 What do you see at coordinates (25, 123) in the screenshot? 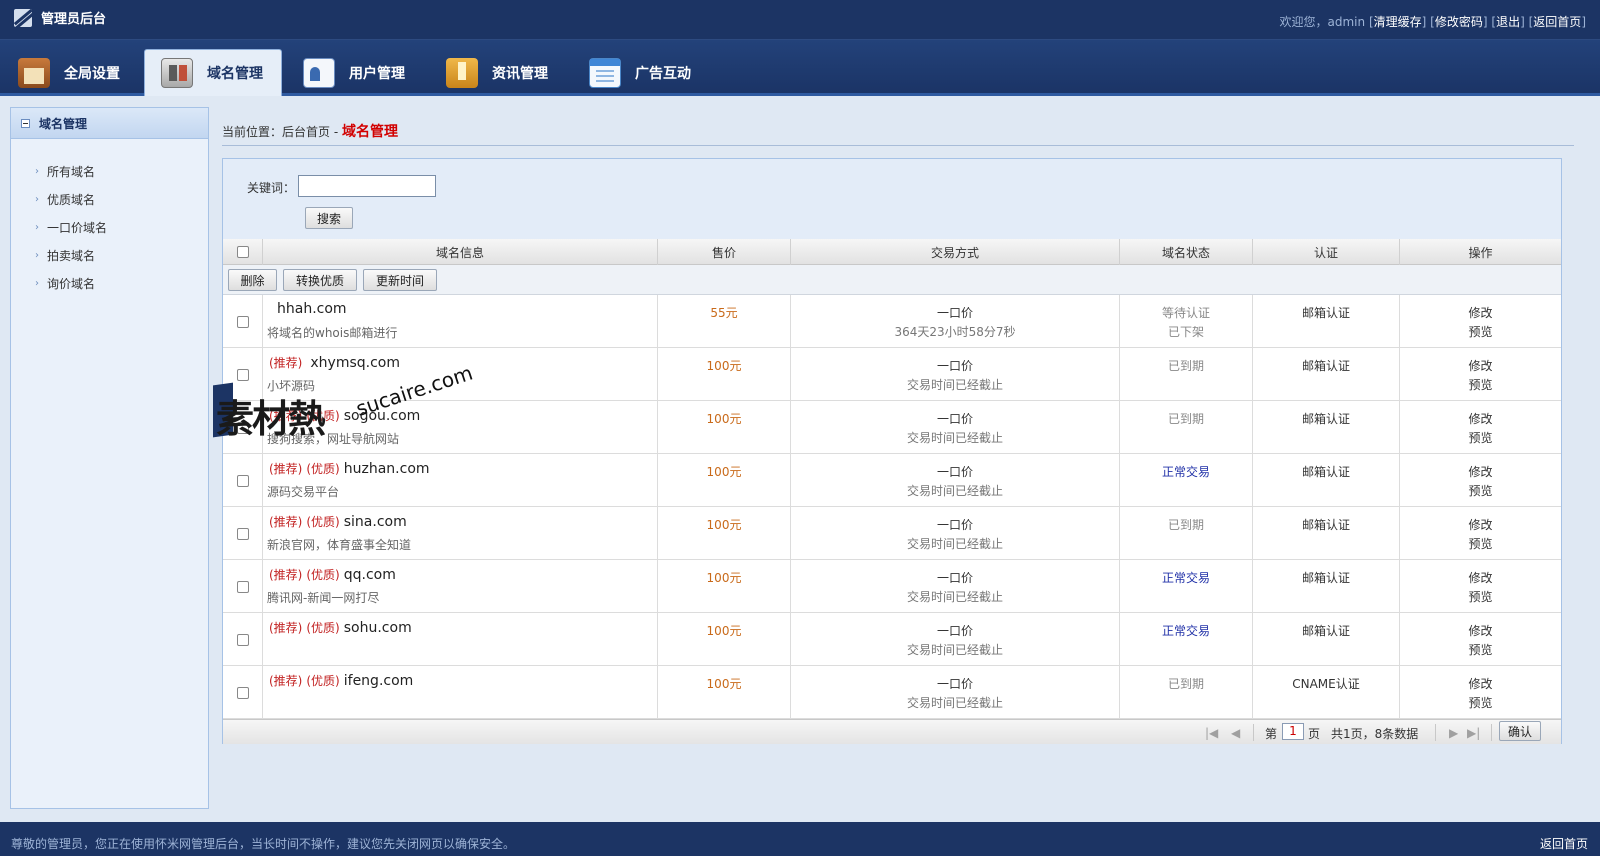
I see `collapse-icon` at bounding box center [25, 123].